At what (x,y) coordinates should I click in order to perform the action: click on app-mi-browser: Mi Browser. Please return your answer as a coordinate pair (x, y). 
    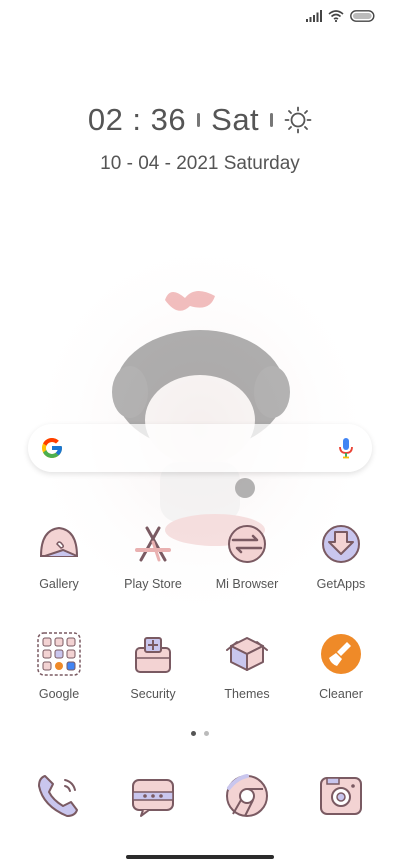
    Looking at the image, I should click on (247, 555).